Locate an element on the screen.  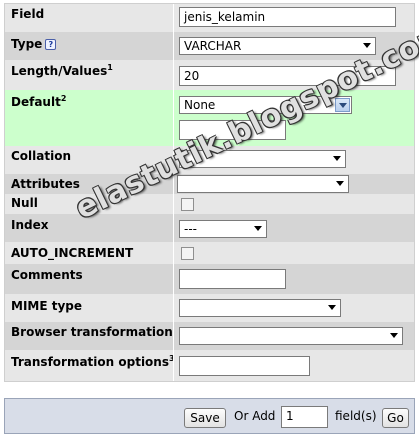
row-length: Length/Values1 20 is located at coordinates (209, 75).